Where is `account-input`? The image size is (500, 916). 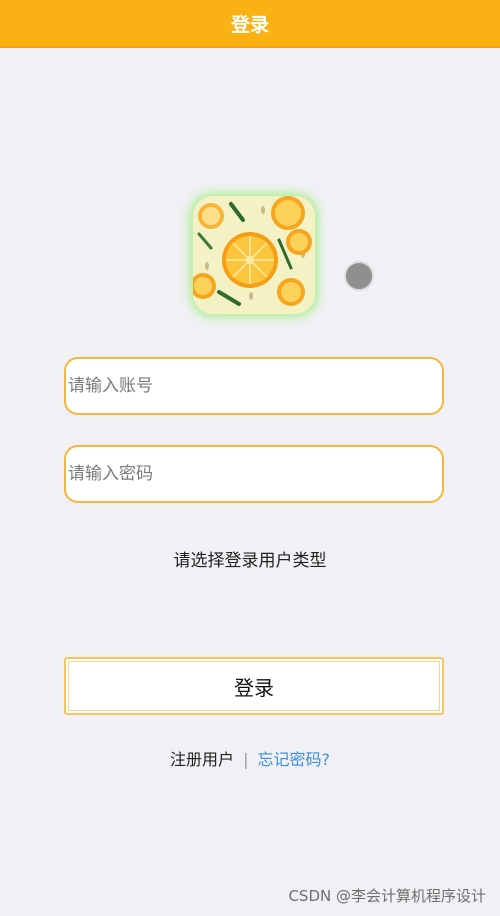 account-input is located at coordinates (254, 386).